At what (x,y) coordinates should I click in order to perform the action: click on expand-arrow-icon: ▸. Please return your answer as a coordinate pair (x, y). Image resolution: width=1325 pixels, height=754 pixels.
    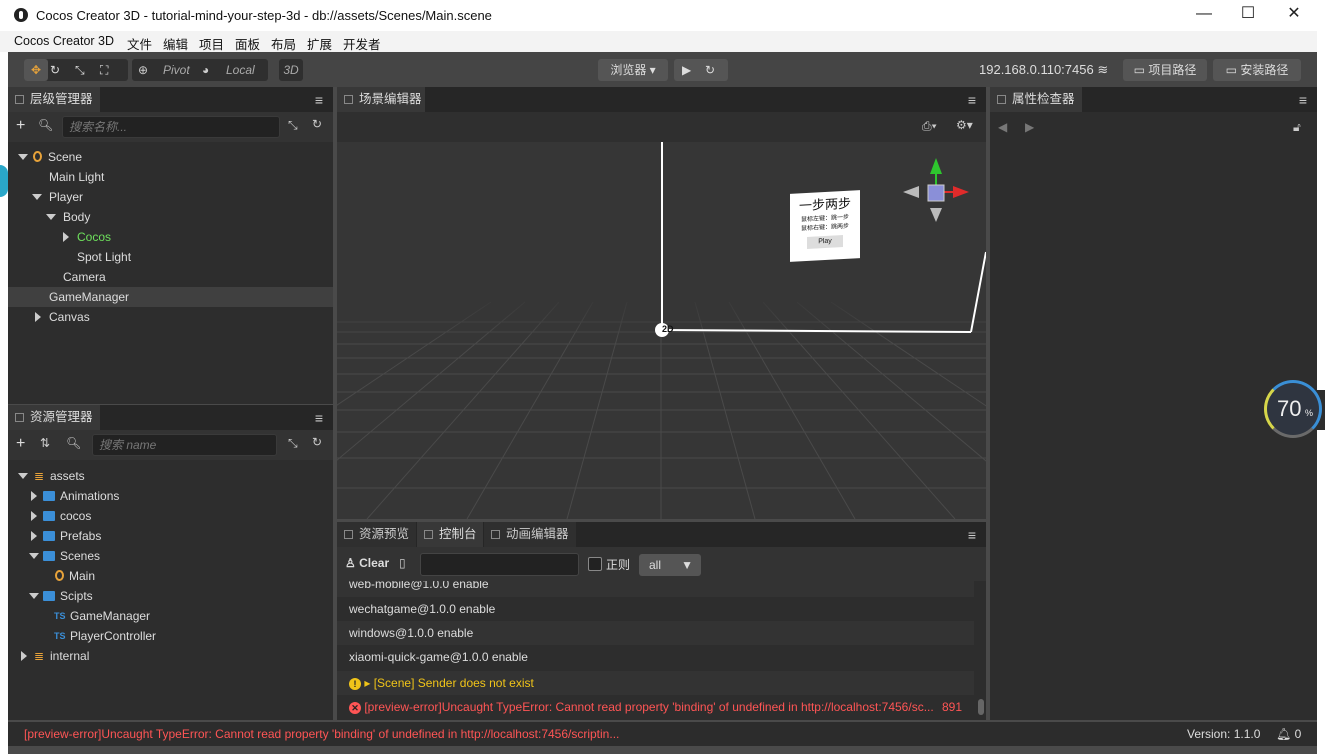
    Looking at the image, I should click on (367, 683).